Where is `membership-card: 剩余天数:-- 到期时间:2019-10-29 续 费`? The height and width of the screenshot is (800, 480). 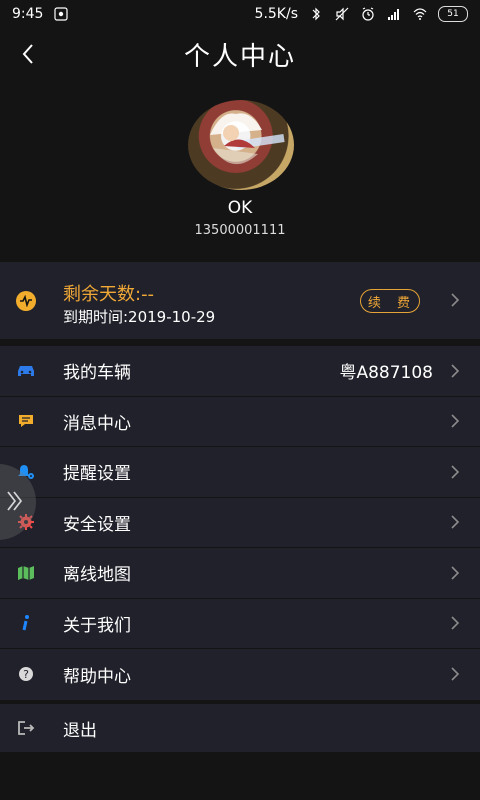
membership-card: 剩余天数:-- 到期时间:2019-10-29 续 费 is located at coordinates (240, 300).